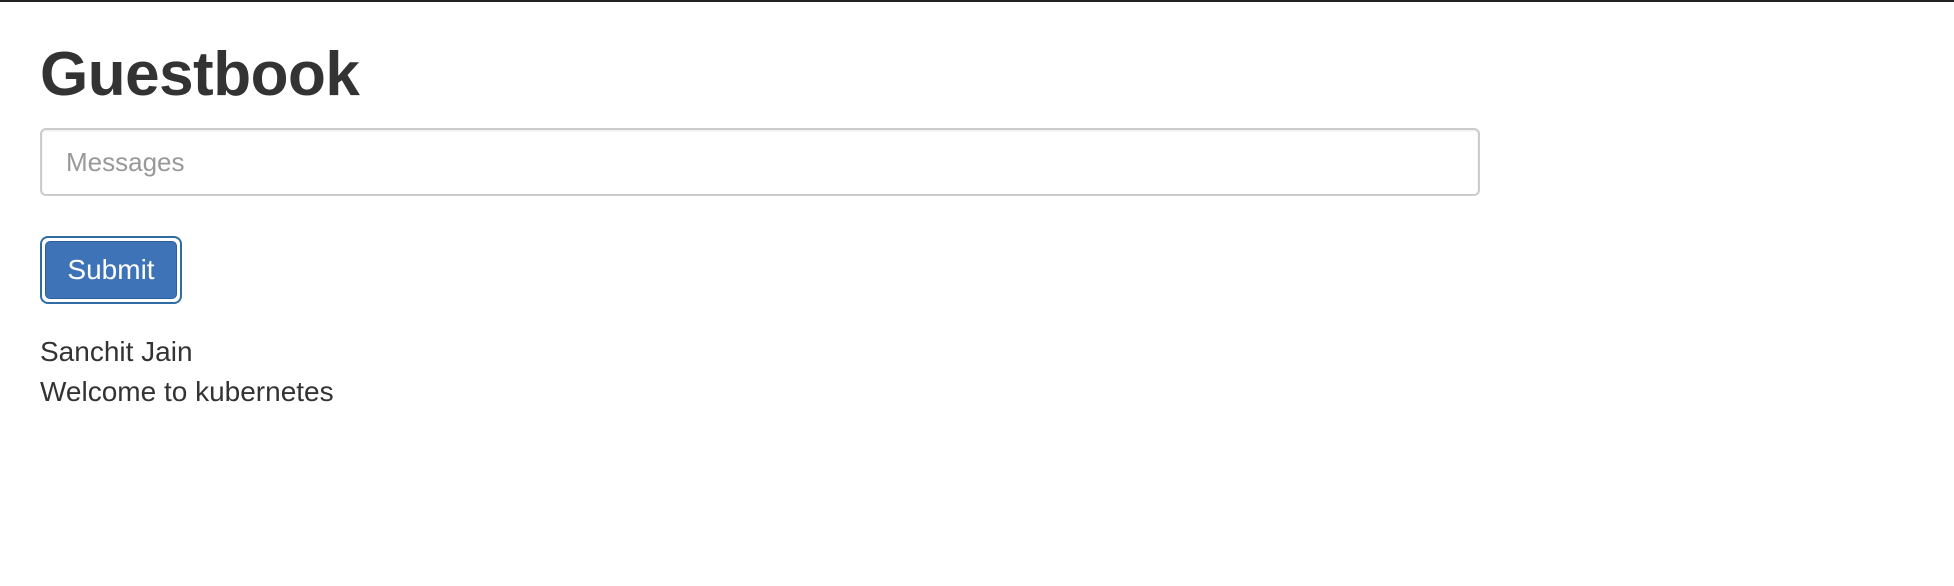  Describe the element at coordinates (977, 1) in the screenshot. I see `top-border` at that location.